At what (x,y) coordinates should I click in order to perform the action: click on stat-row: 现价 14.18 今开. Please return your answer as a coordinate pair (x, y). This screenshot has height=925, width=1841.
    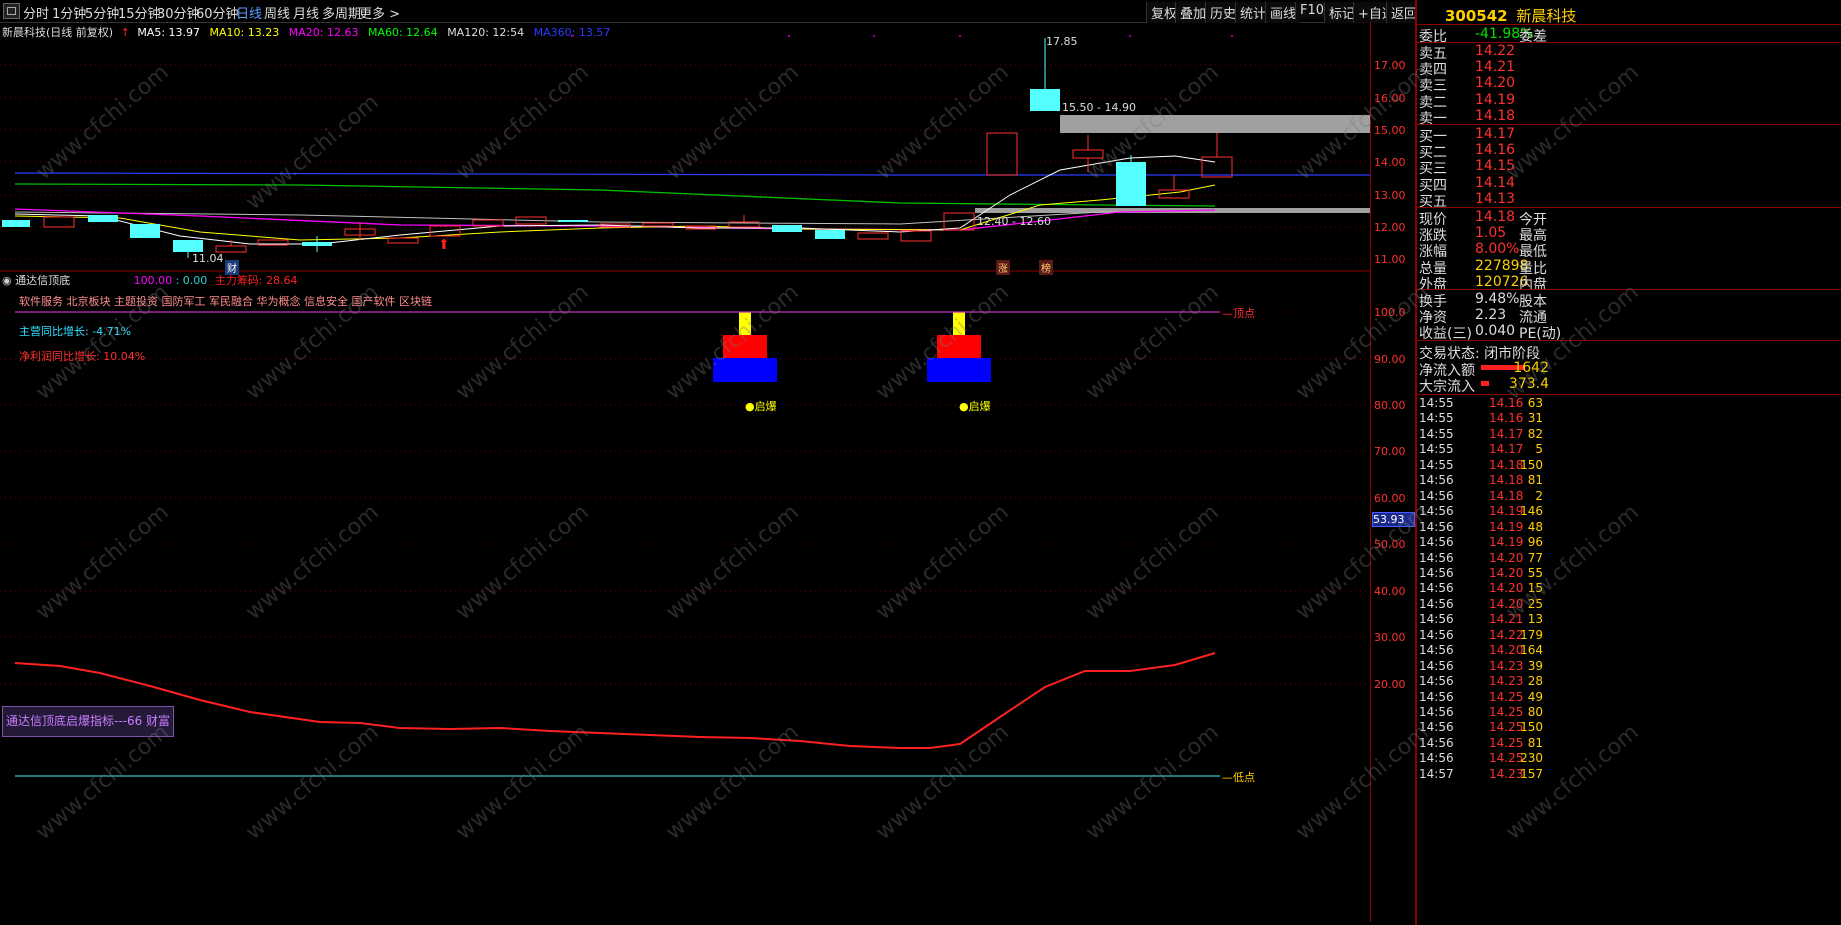
    Looking at the image, I should click on (1483, 218).